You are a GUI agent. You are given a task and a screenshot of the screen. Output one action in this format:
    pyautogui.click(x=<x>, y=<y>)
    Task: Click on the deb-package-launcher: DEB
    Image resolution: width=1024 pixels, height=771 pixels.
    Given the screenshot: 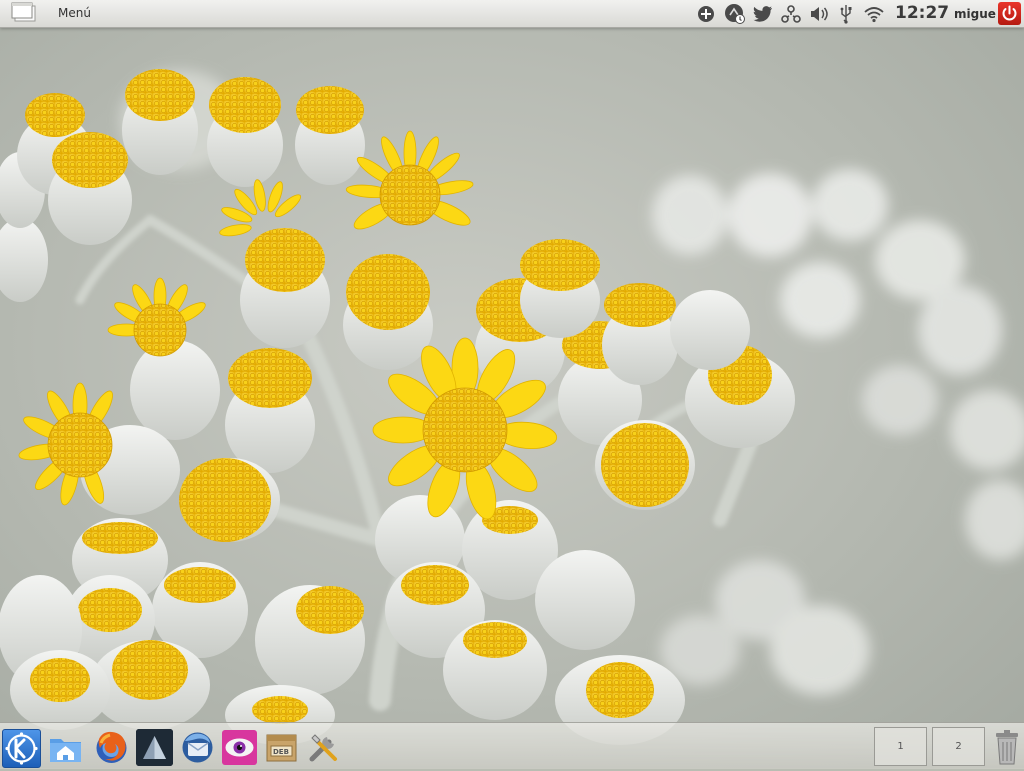 What is the action you would take?
    pyautogui.click(x=281, y=747)
    